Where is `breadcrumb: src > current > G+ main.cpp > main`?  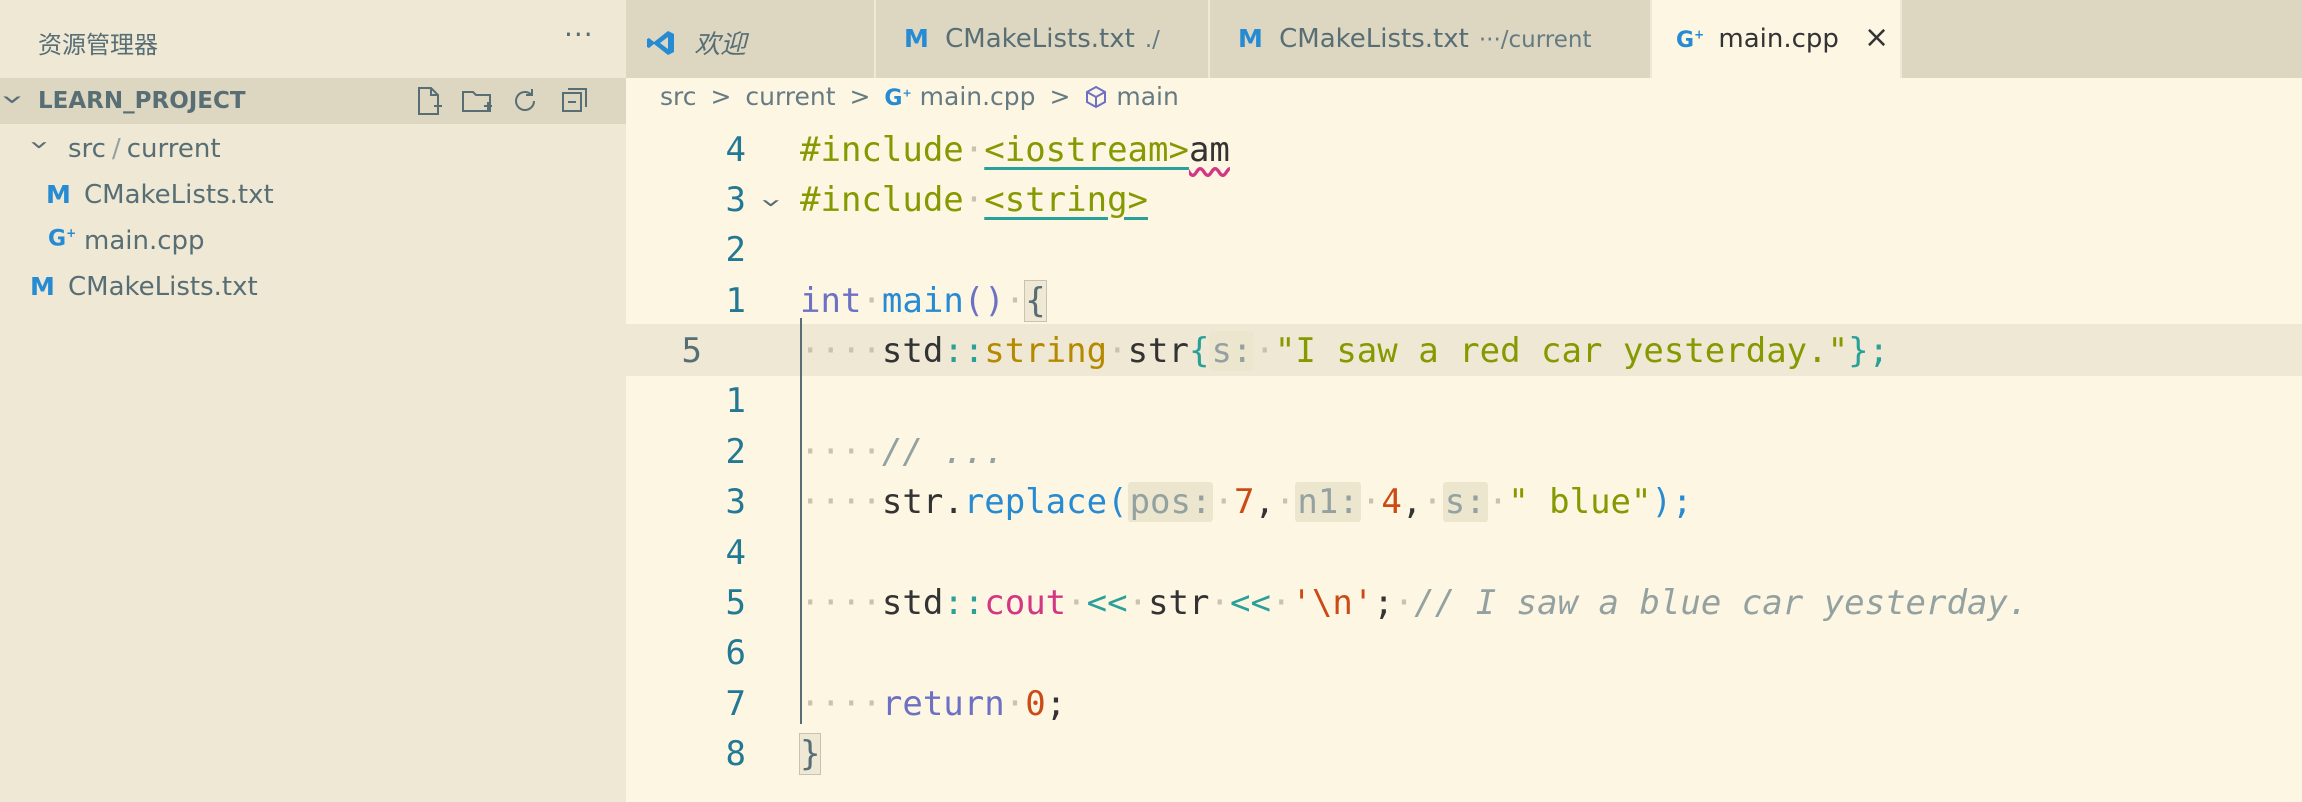
breadcrumb: src > current > G+ main.cpp > main is located at coordinates (919, 102).